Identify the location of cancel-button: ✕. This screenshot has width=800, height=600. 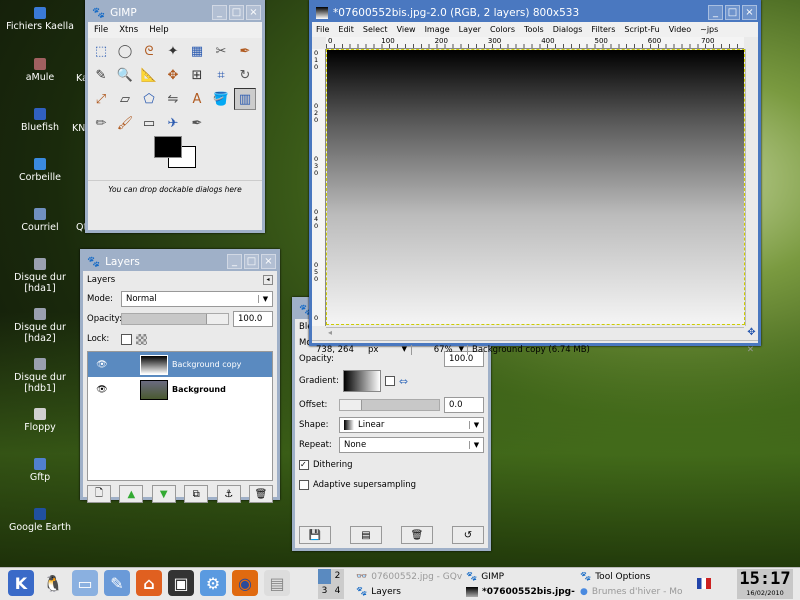
(752, 350).